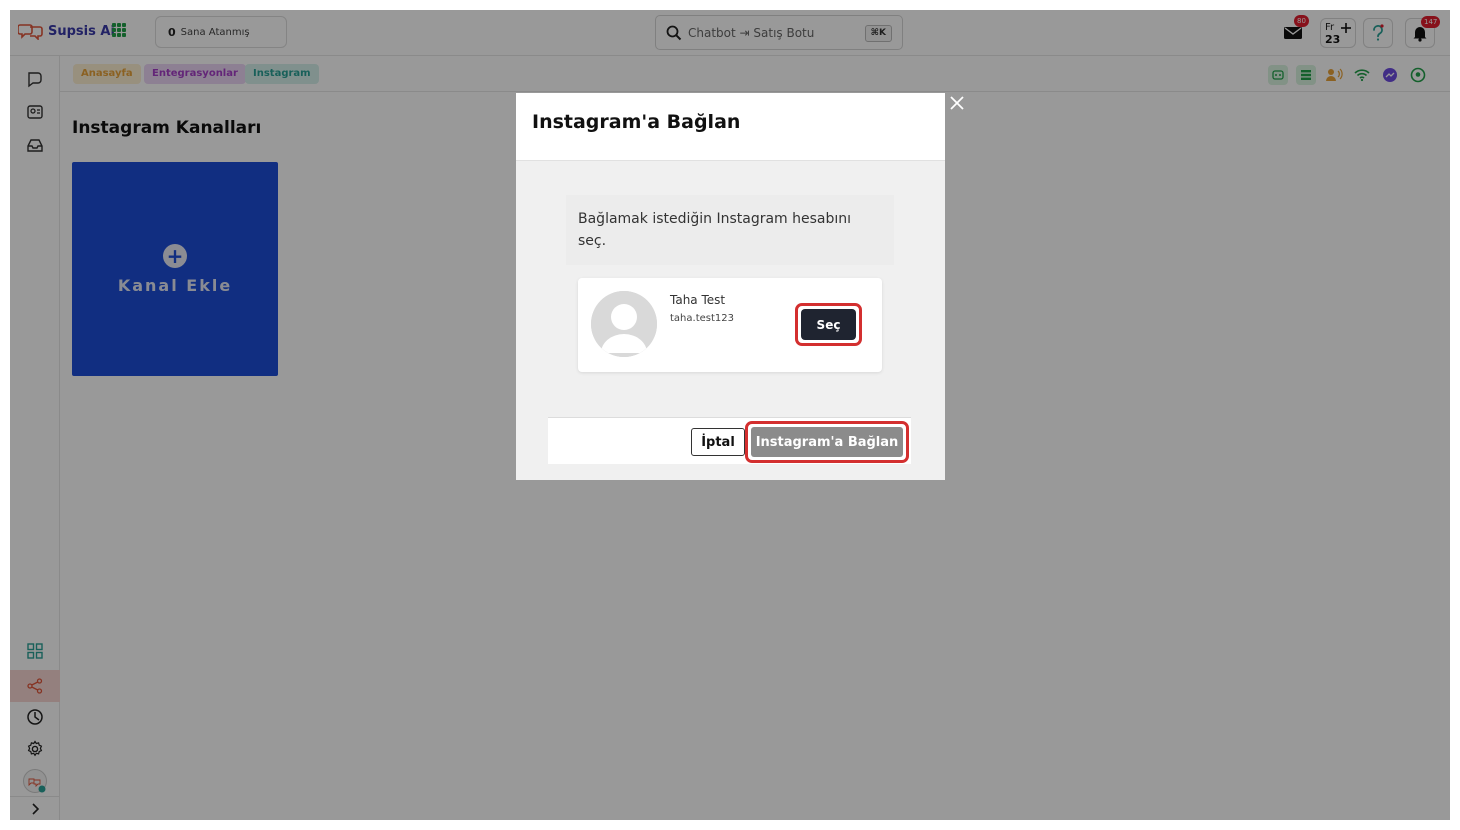 This screenshot has height=830, width=1460. Describe the element at coordinates (698, 300) in the screenshot. I see `account-name: Taha Test` at that location.